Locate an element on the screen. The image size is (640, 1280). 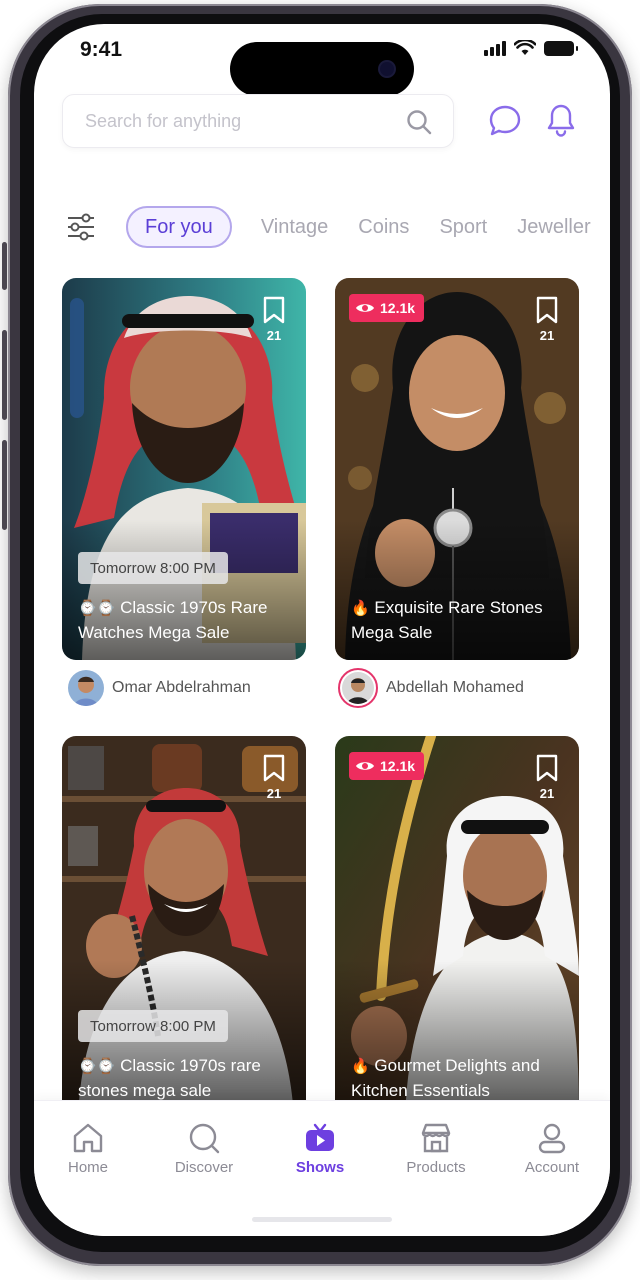
tab-products: Products is located at coordinates (436, 1148).